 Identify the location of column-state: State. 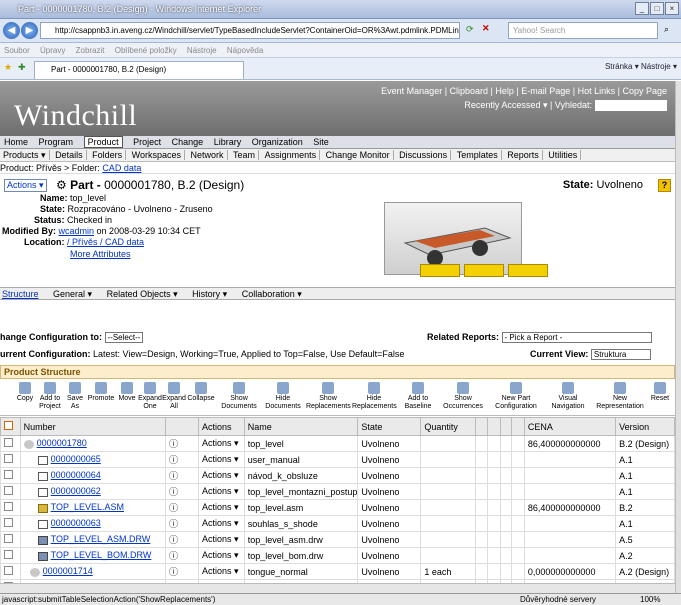
(389, 426).